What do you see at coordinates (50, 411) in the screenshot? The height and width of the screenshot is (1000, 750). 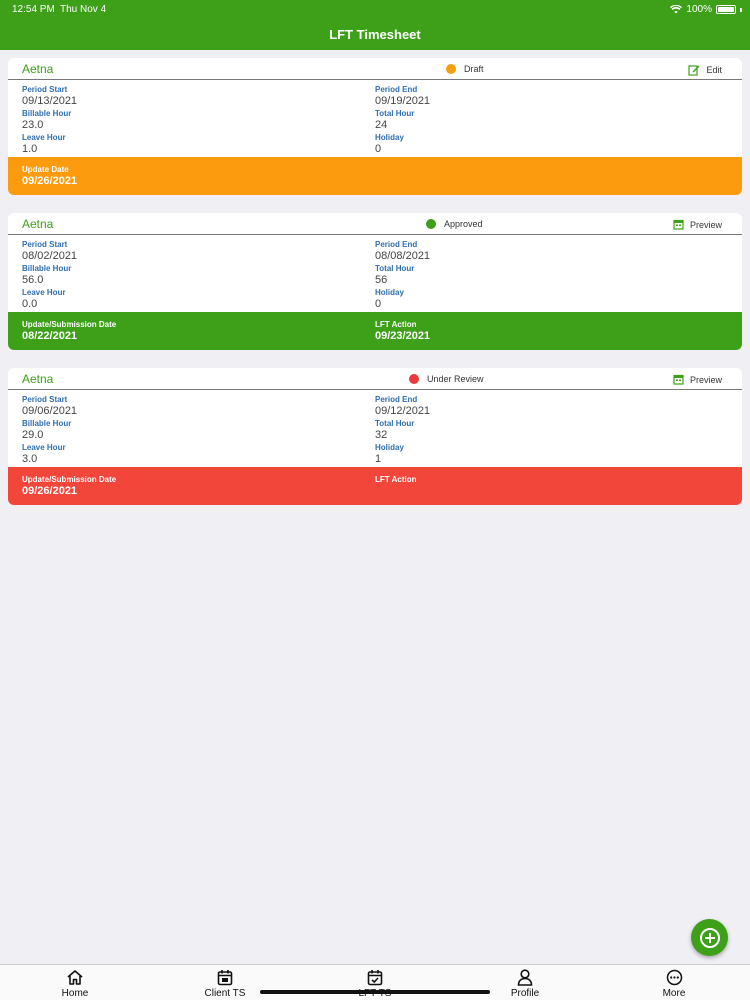 I see `period-start-value: 09/06/2021` at bounding box center [50, 411].